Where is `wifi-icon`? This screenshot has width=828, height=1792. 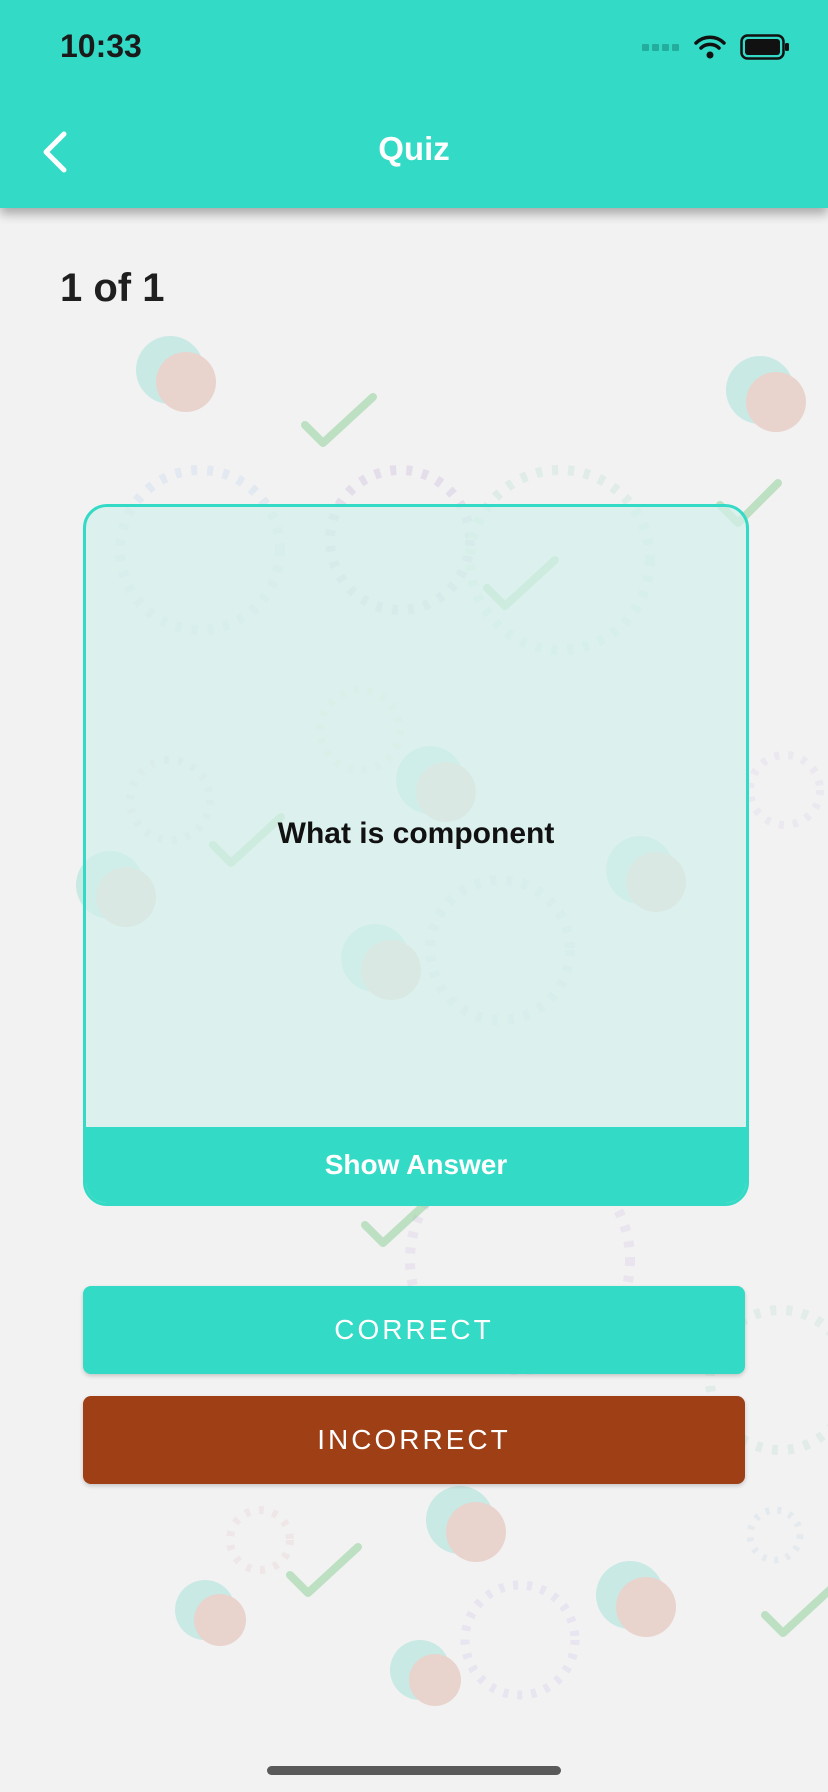
wifi-icon is located at coordinates (710, 47).